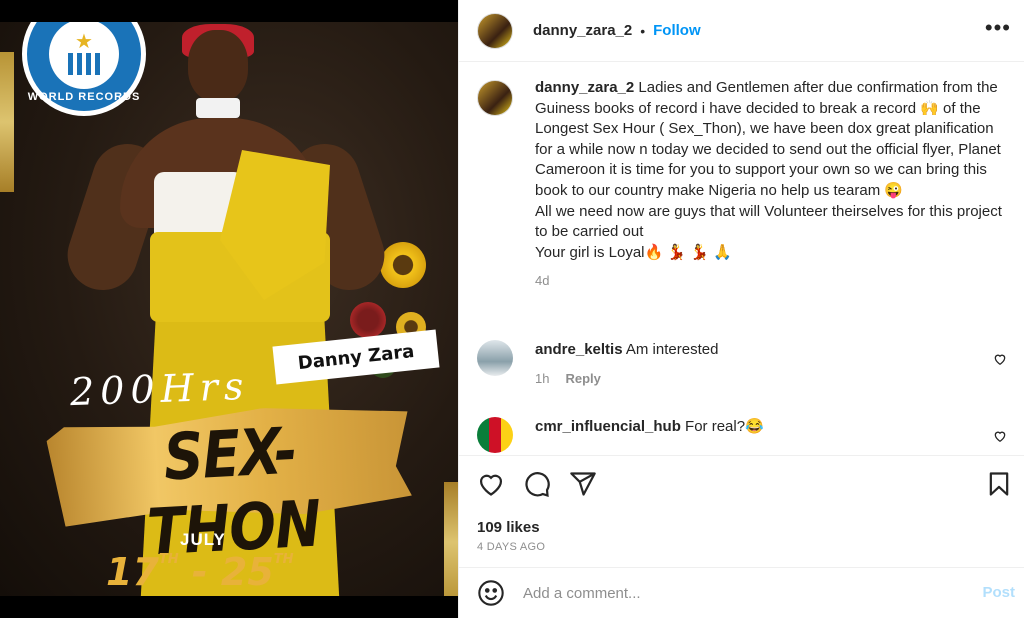 The image size is (1024, 618). I want to click on comment-input, so click(733, 593).